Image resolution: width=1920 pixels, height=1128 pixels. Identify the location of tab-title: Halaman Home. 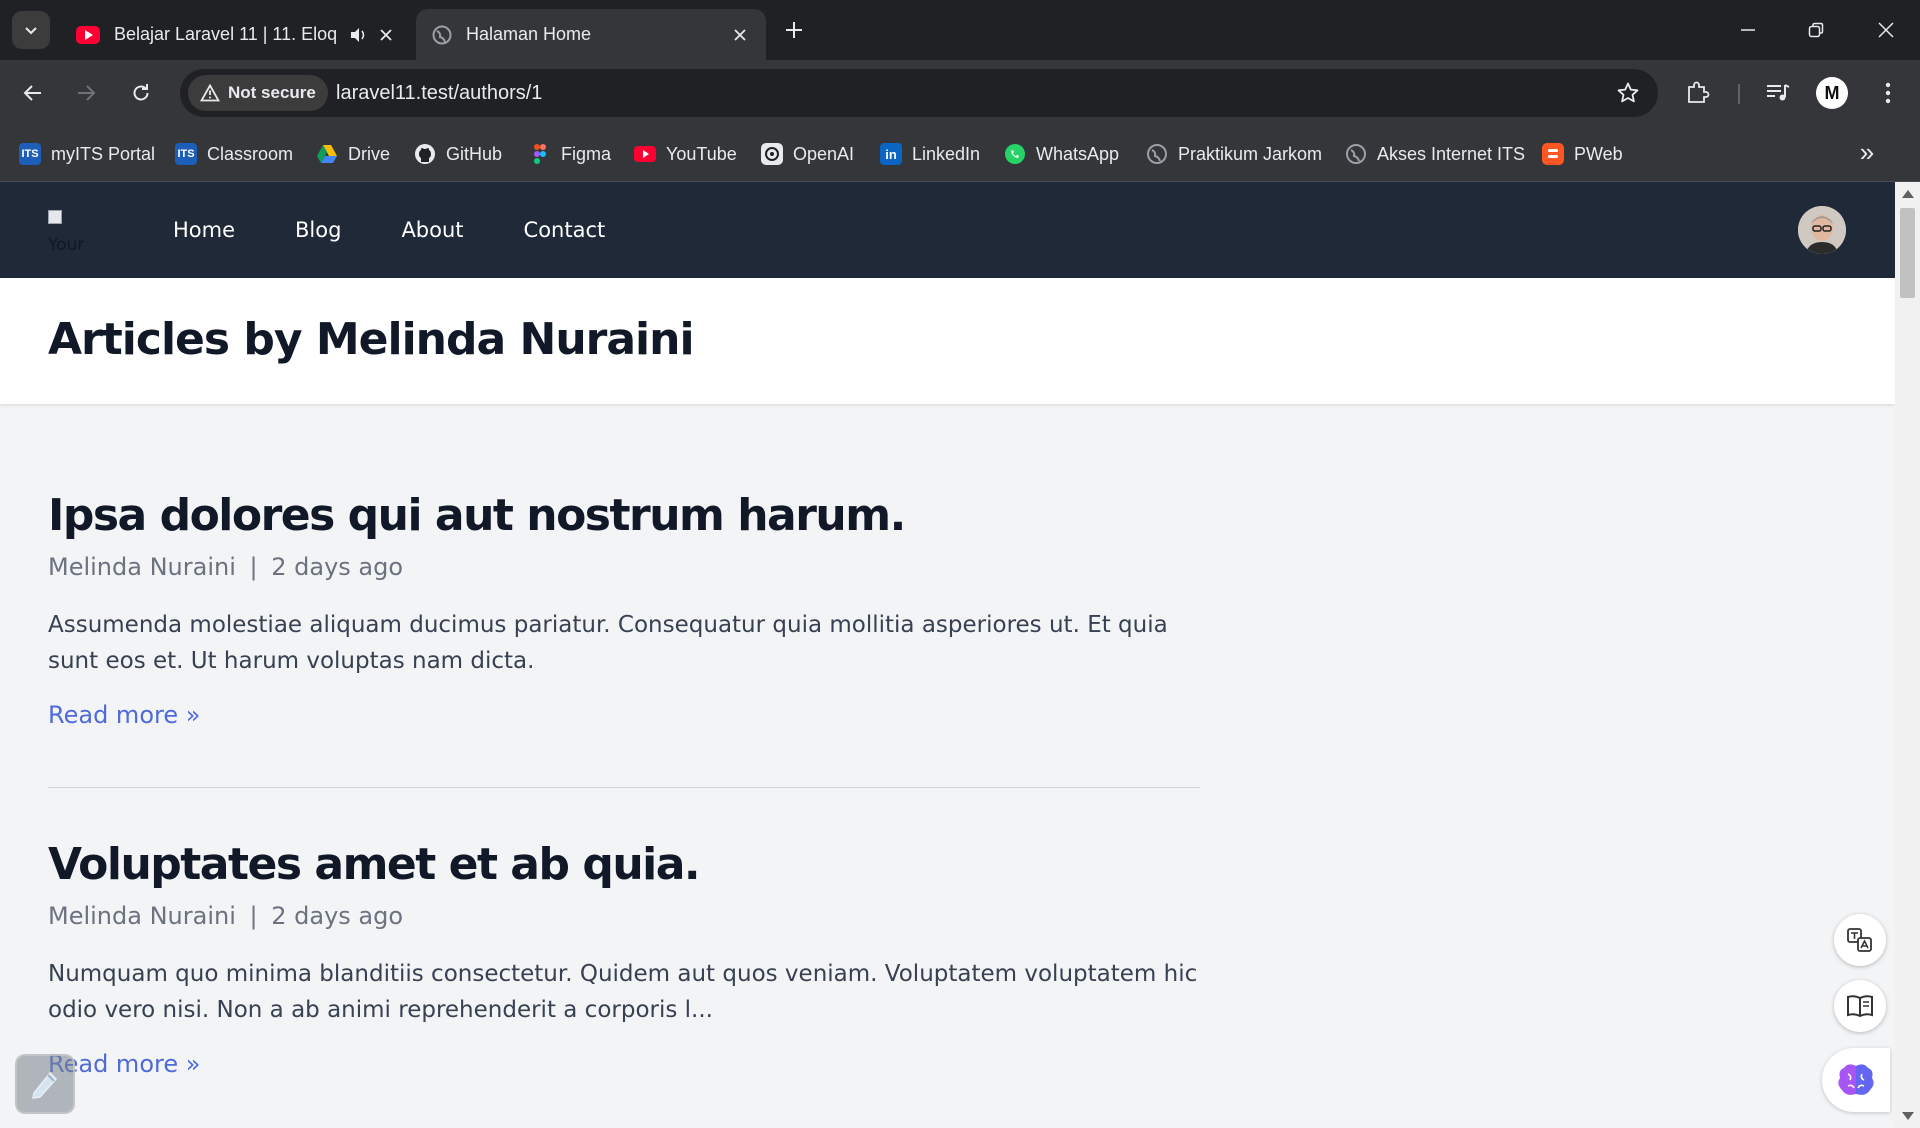
(529, 34).